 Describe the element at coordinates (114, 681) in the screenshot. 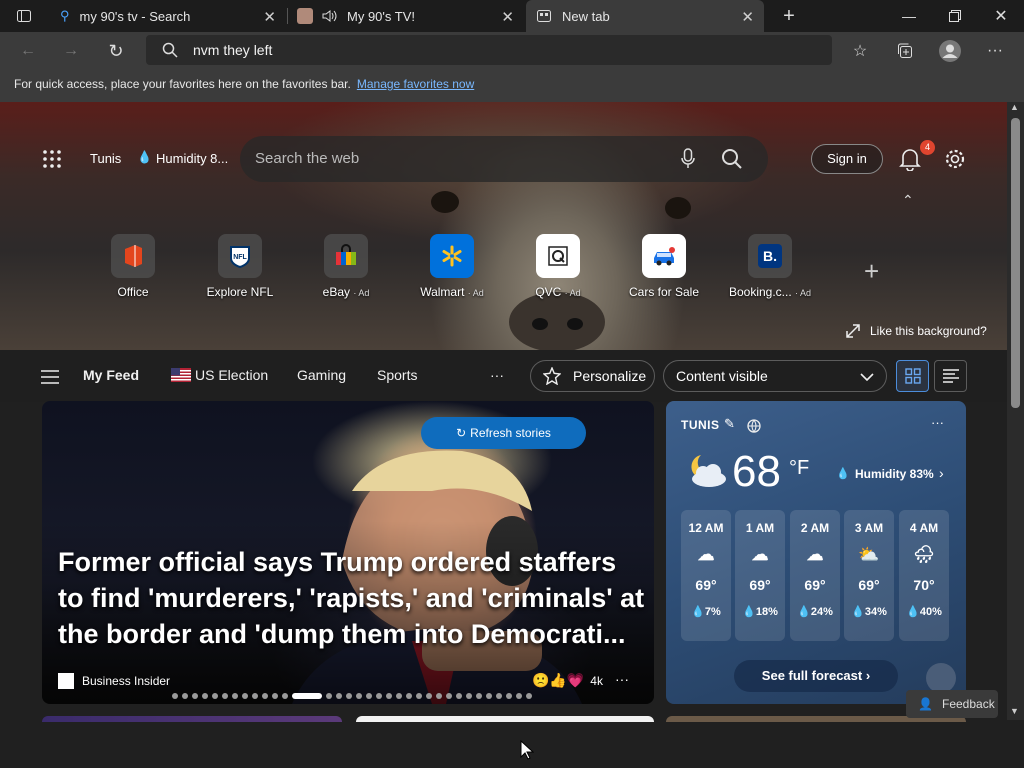

I see `story-source: Business Insider` at that location.